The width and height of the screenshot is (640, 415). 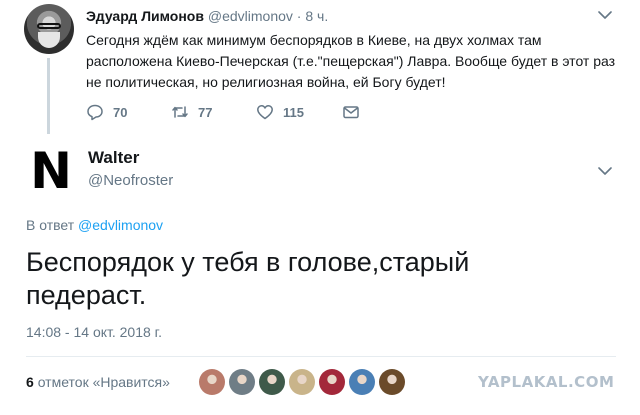 I want to click on parent-author-avatar, so click(x=49, y=29).